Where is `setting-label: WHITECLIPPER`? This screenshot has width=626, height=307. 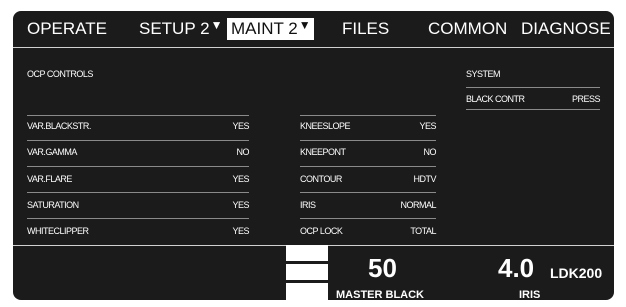
setting-label: WHITECLIPPER is located at coordinates (58, 231).